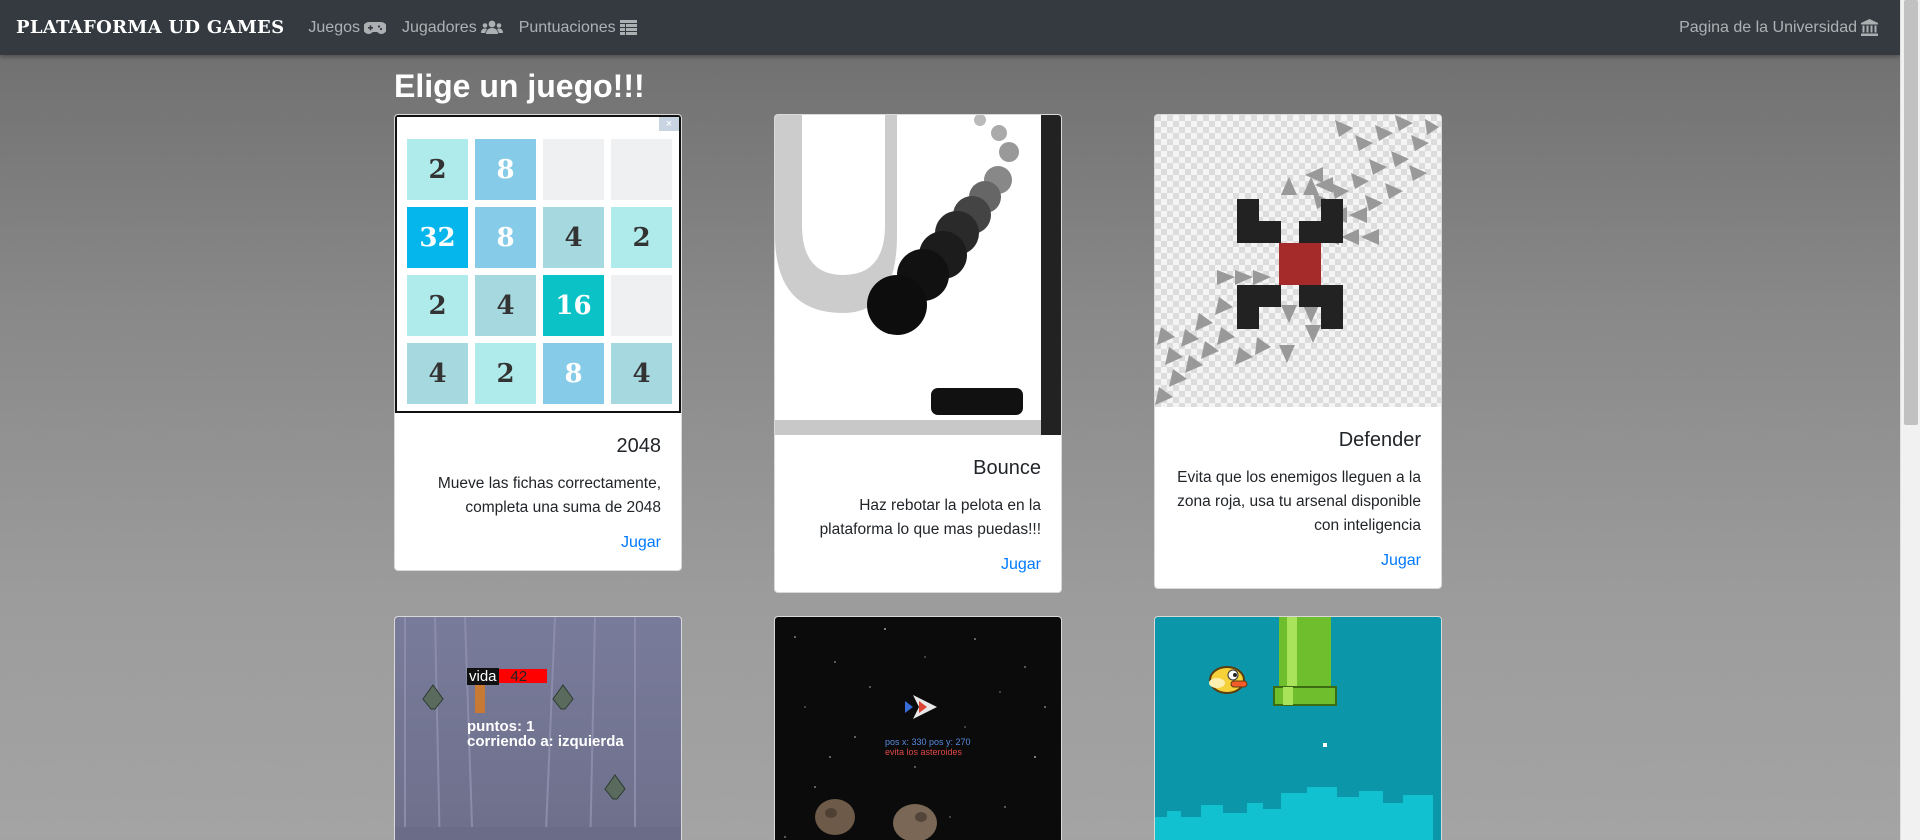  What do you see at coordinates (519, 676) in the screenshot?
I see `life-value: 42` at bounding box center [519, 676].